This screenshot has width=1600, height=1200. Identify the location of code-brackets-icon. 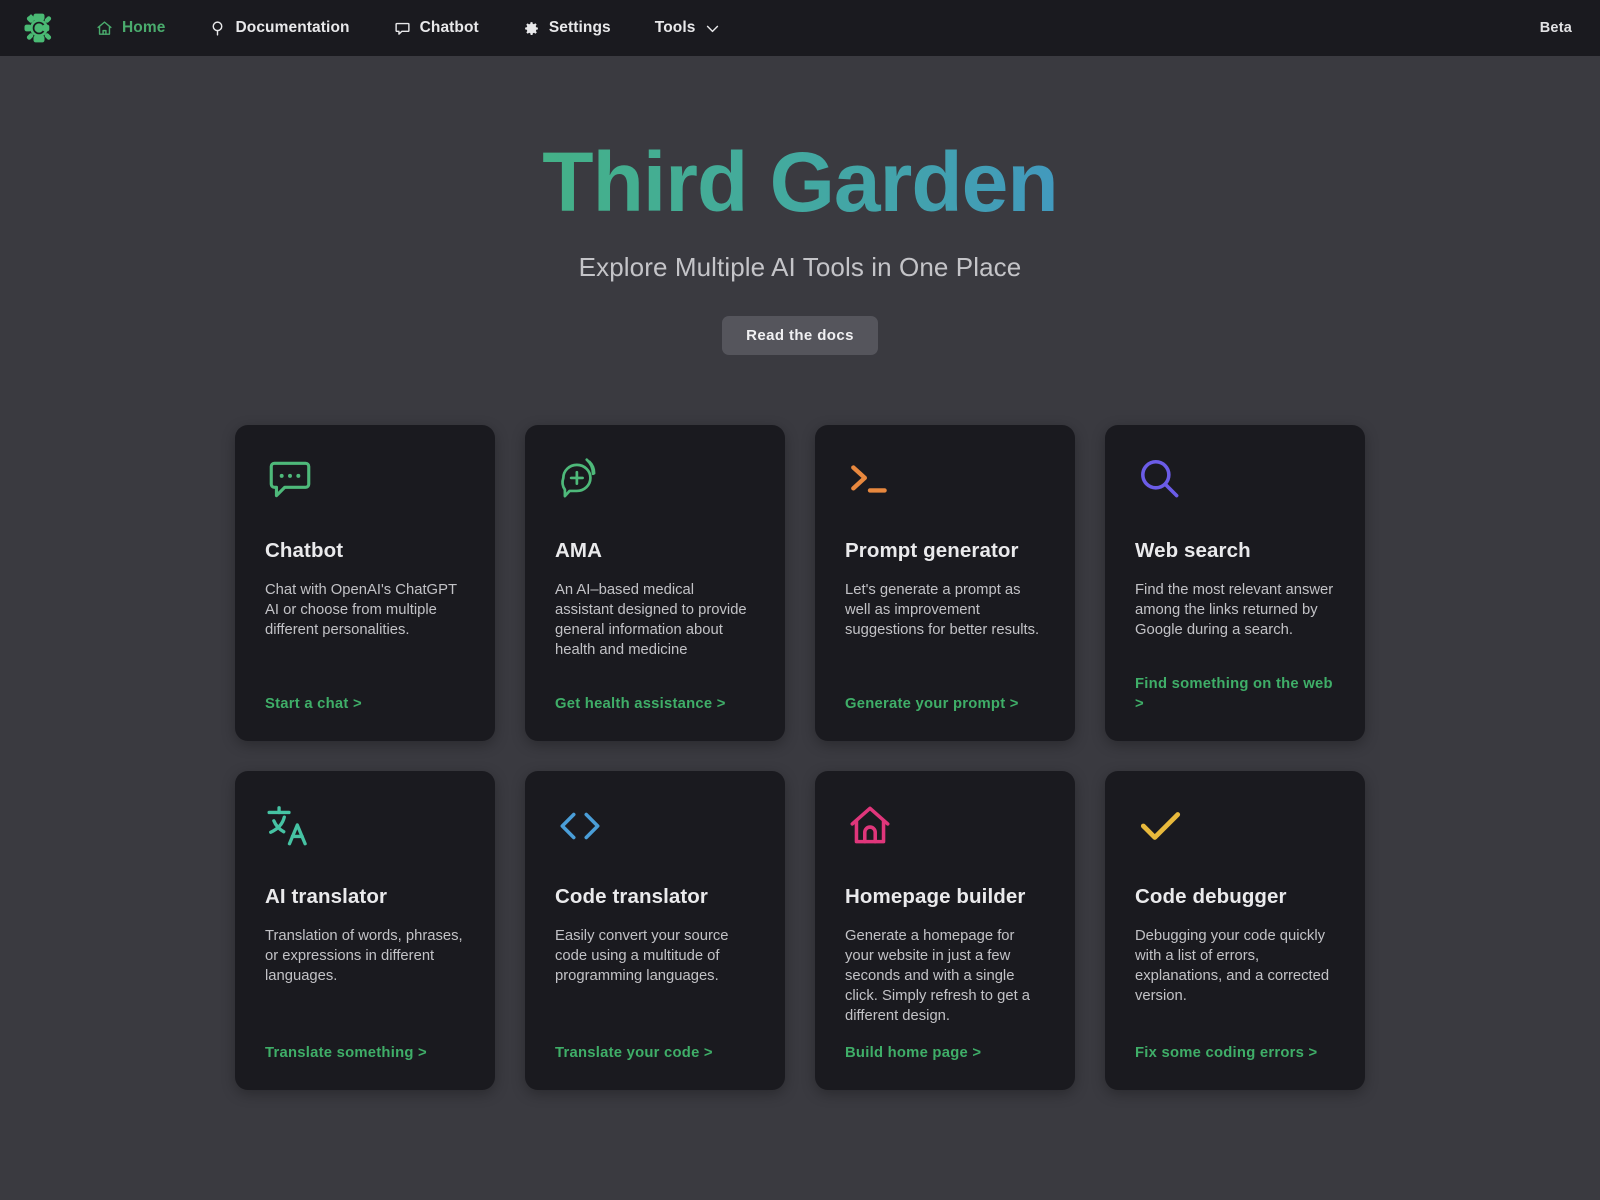
(655, 830).